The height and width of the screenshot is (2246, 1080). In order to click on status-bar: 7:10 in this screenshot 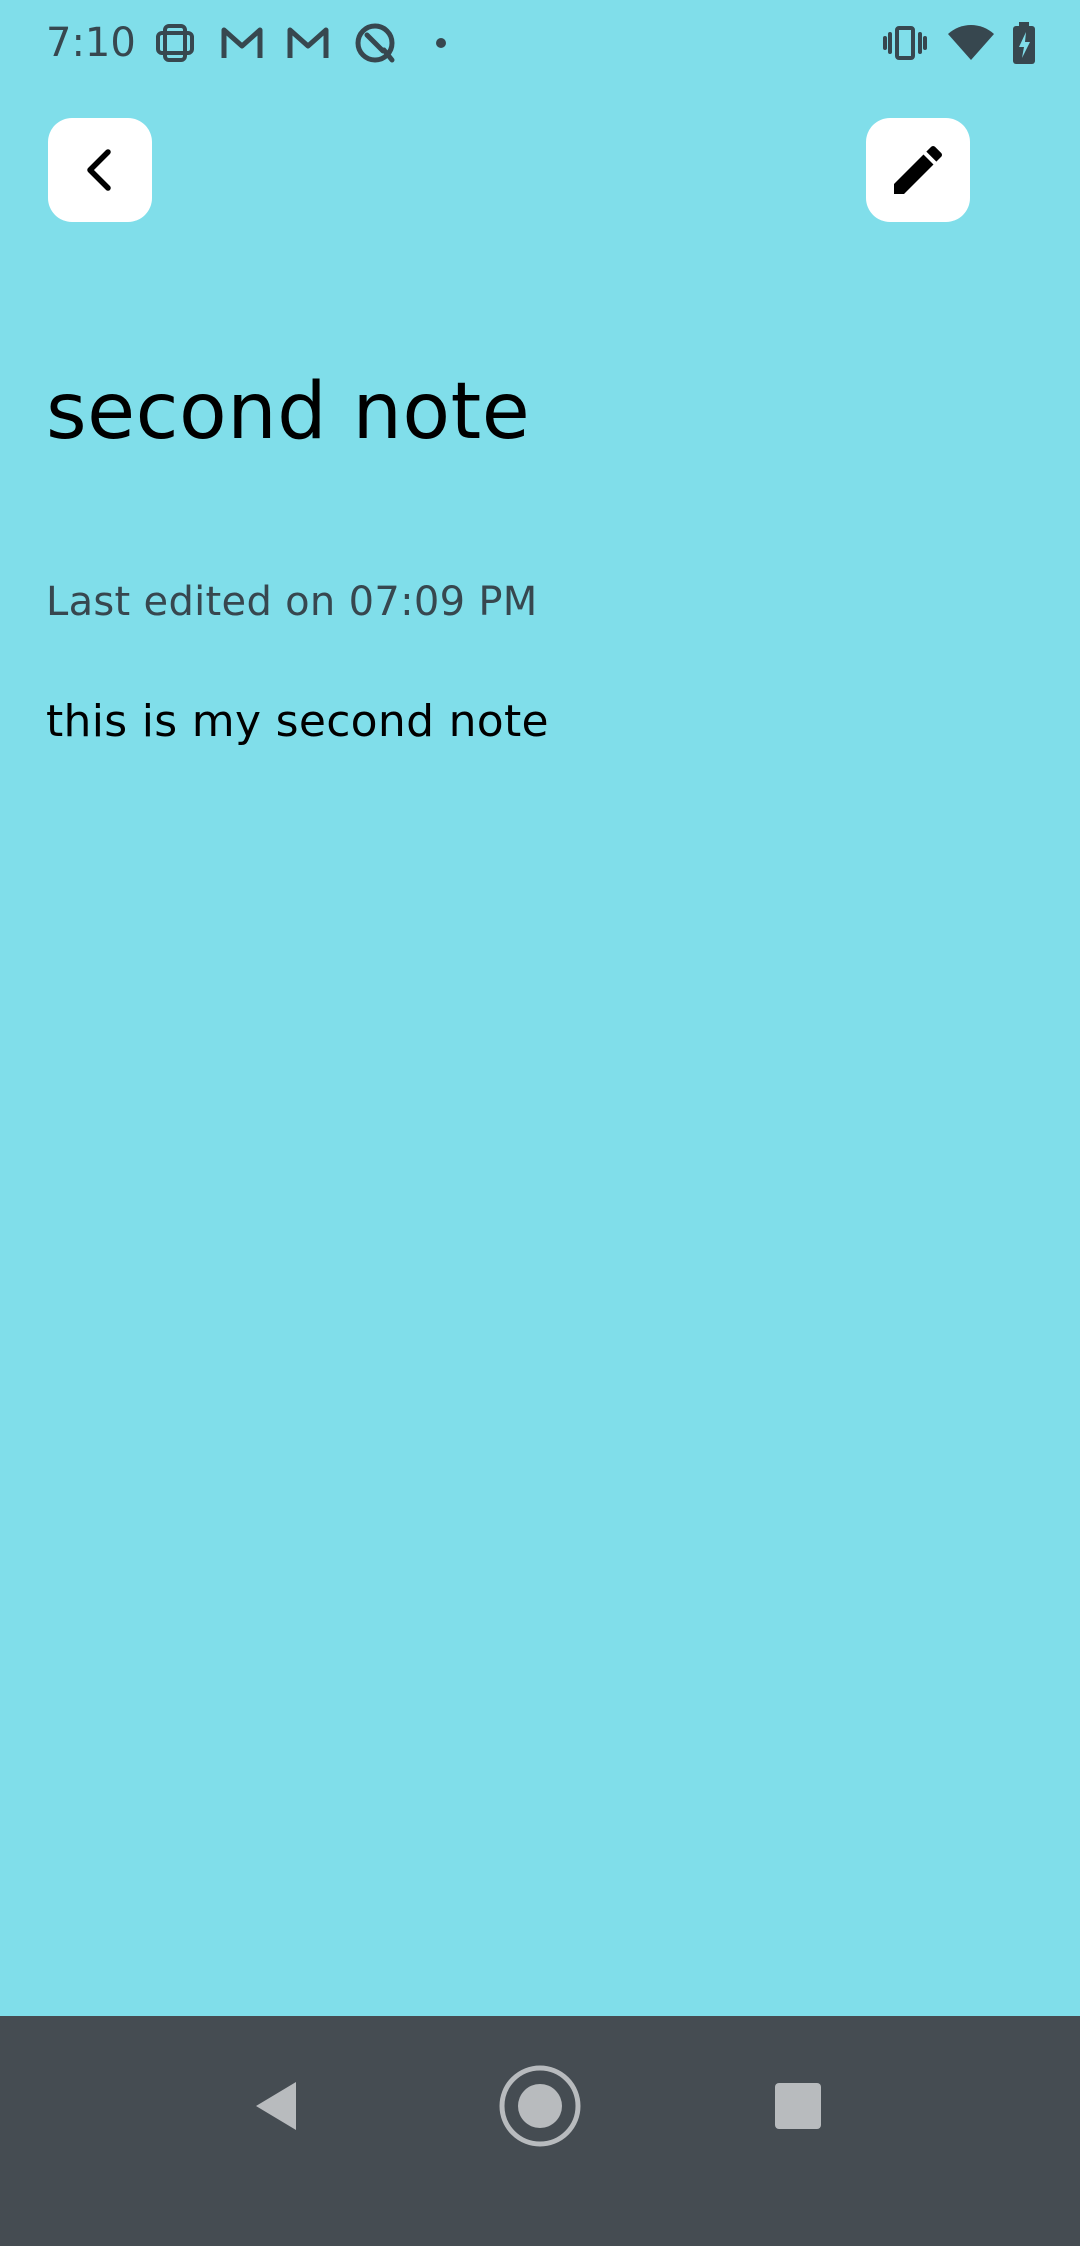, I will do `click(540, 43)`.